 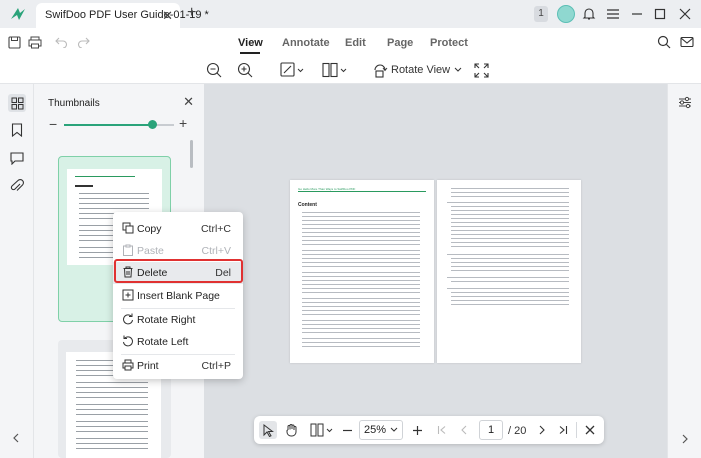 What do you see at coordinates (17, 158) in the screenshot?
I see `comment-icon` at bounding box center [17, 158].